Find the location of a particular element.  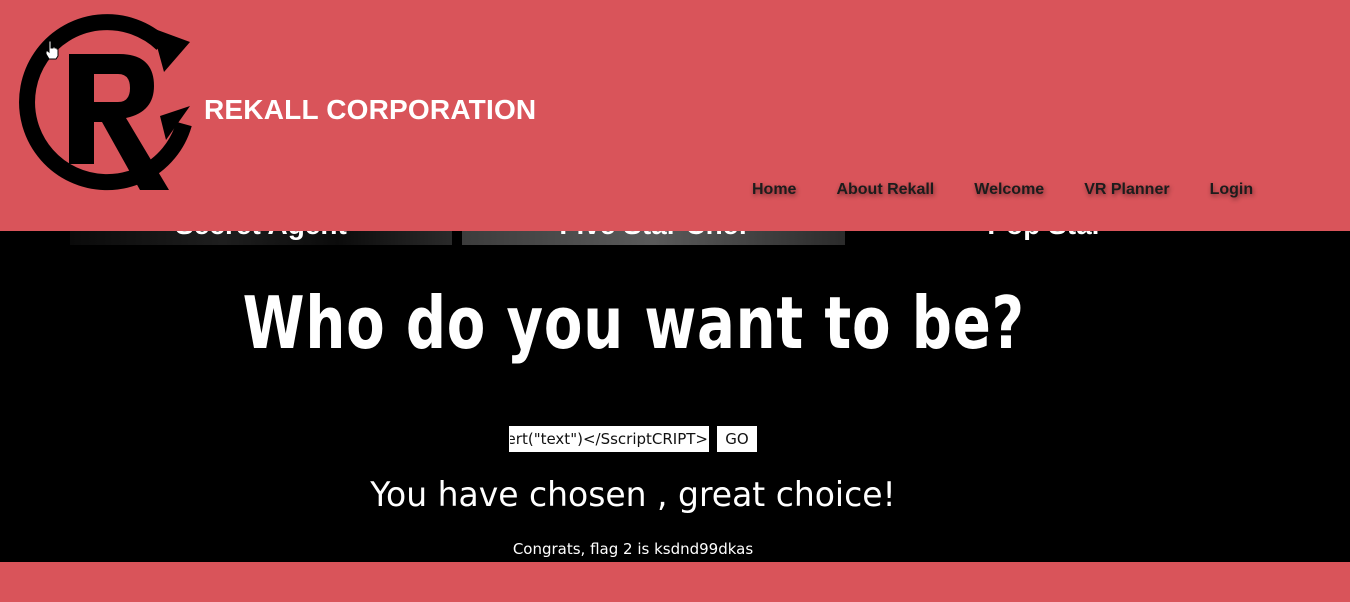

go-button: GO is located at coordinates (737, 439).